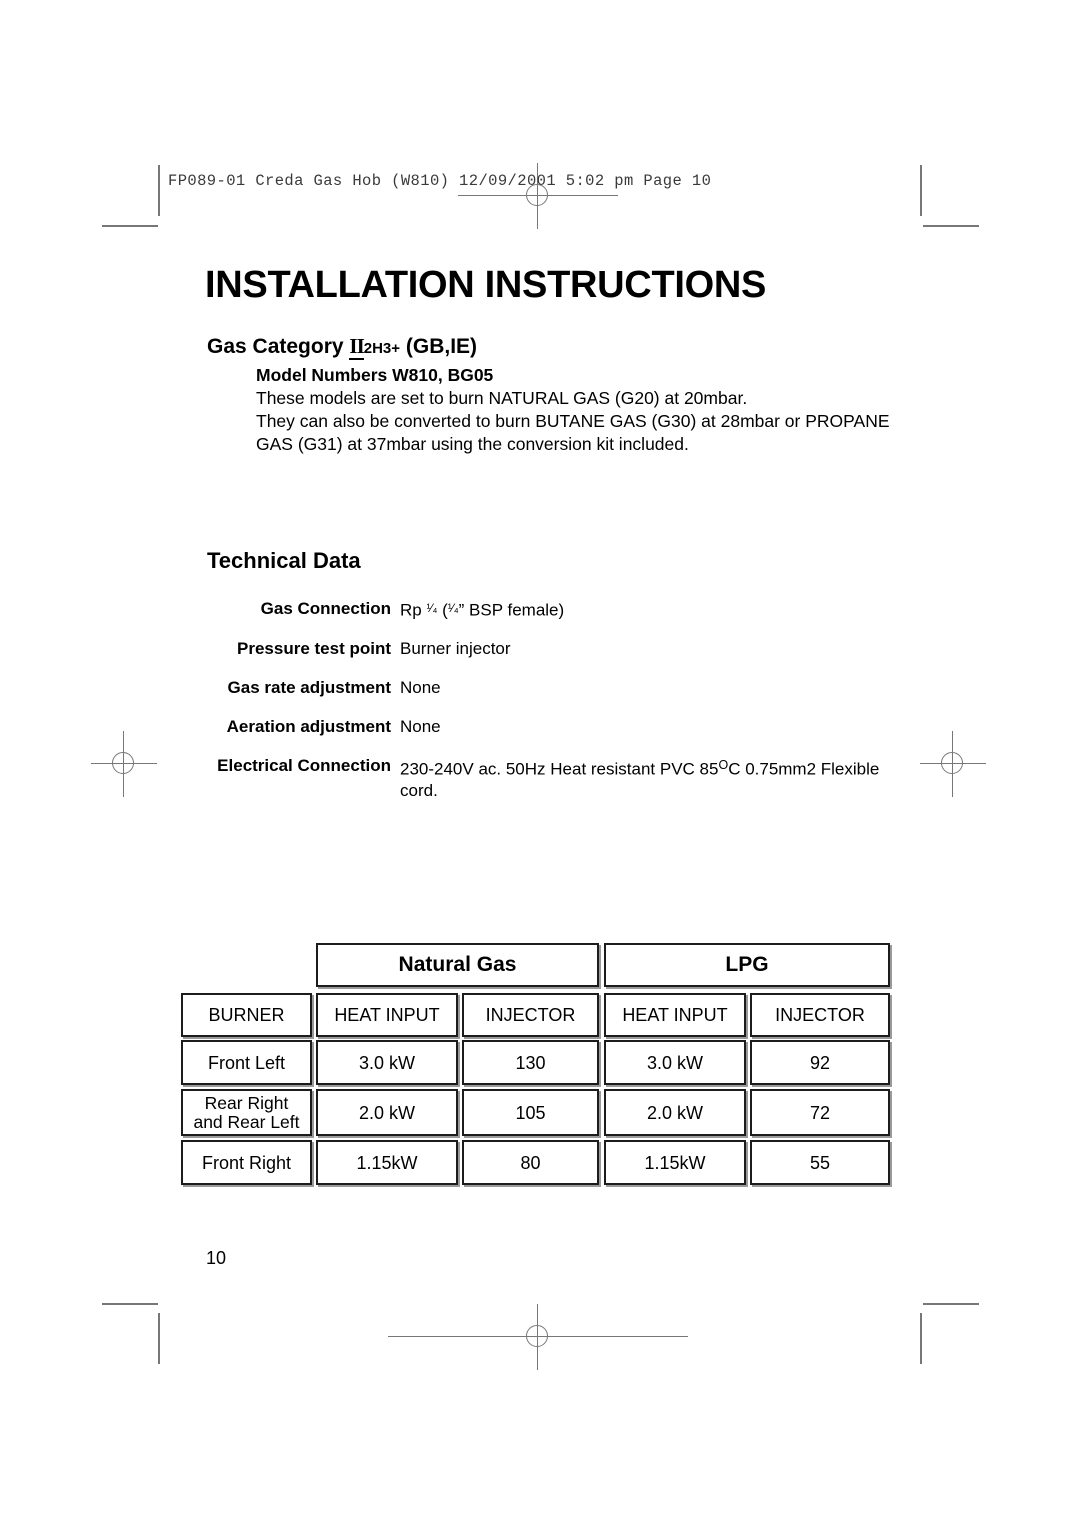 This screenshot has width=1080, height=1528. I want to click on crop-mark-bottom-left-vertical, so click(159, 1338).